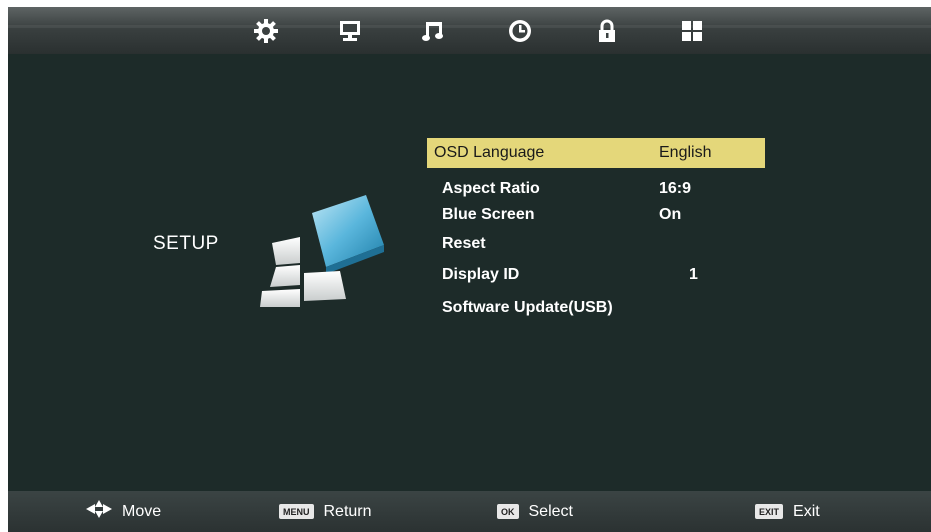 This screenshot has height=532, width=931. I want to click on hint-exit: EXIT Exit, so click(787, 511).